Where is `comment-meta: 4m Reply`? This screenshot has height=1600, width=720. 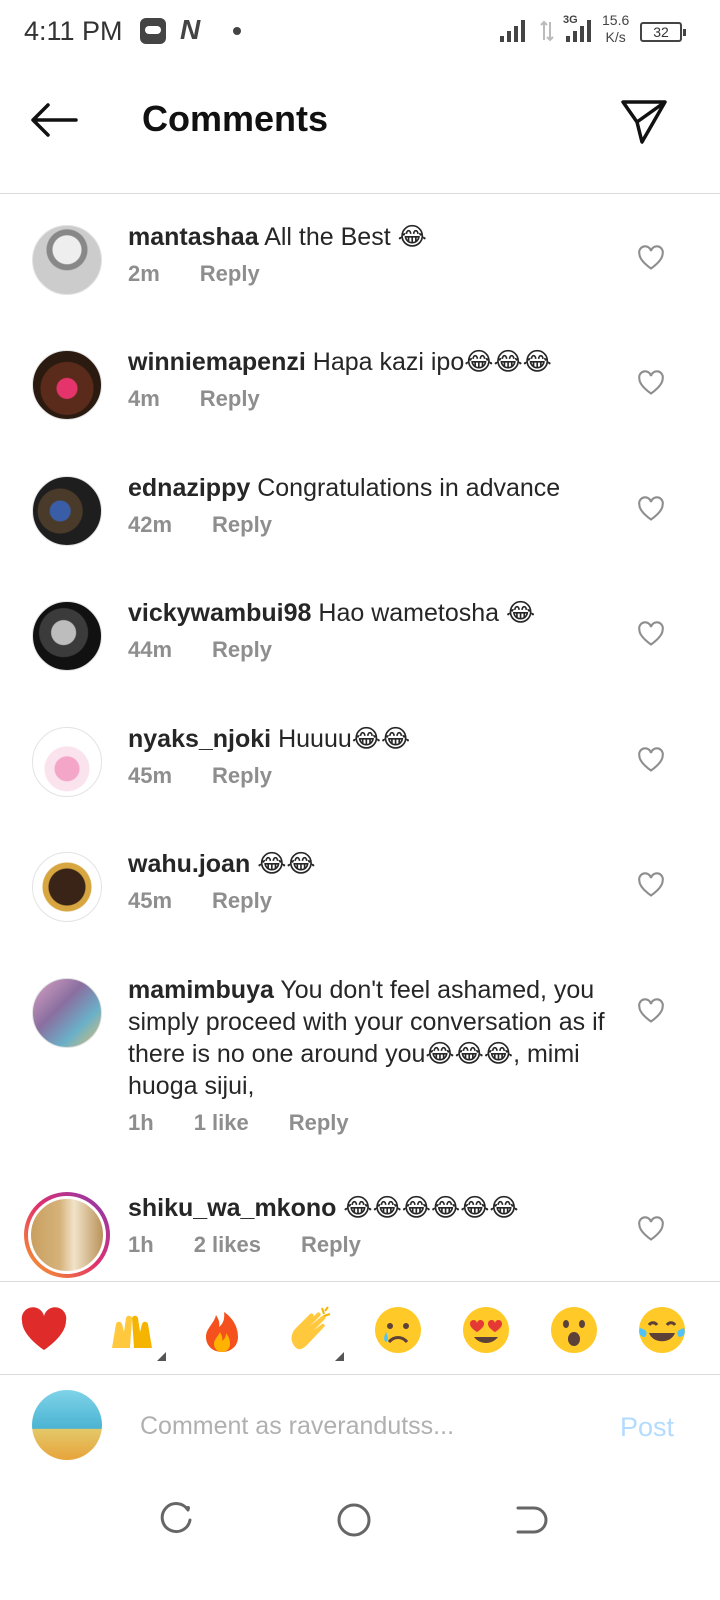
comment-meta: 4m Reply is located at coordinates (368, 399).